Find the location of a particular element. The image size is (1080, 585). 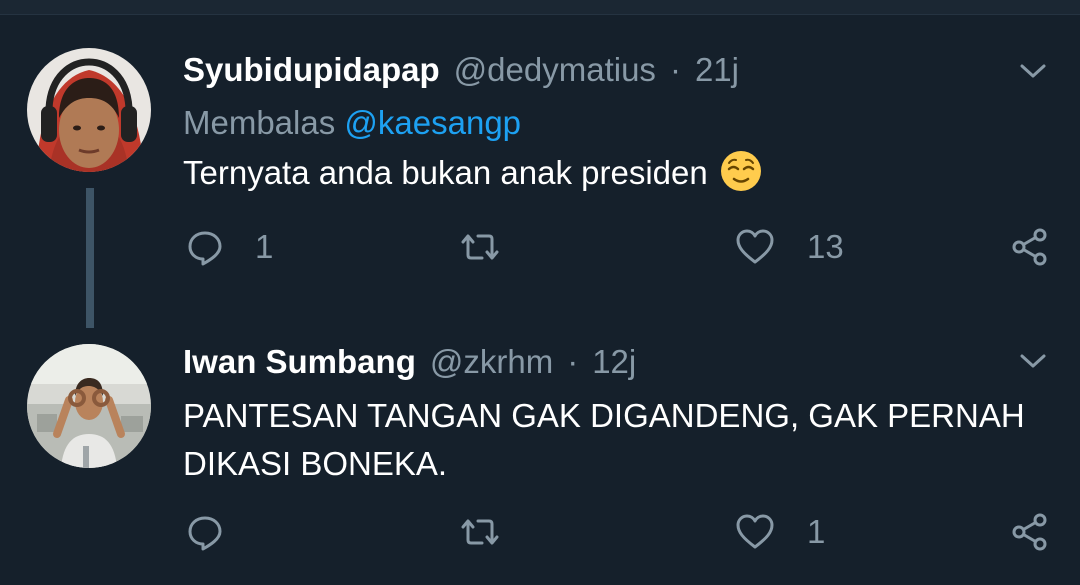

tweet-text-content: Ternyata anda bukan anak presiden is located at coordinates (445, 172).